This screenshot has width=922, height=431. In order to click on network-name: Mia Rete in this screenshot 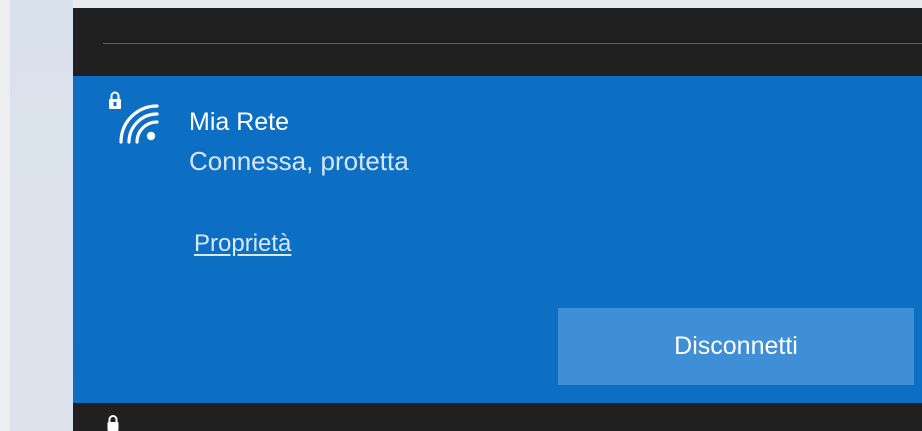, I will do `click(239, 122)`.